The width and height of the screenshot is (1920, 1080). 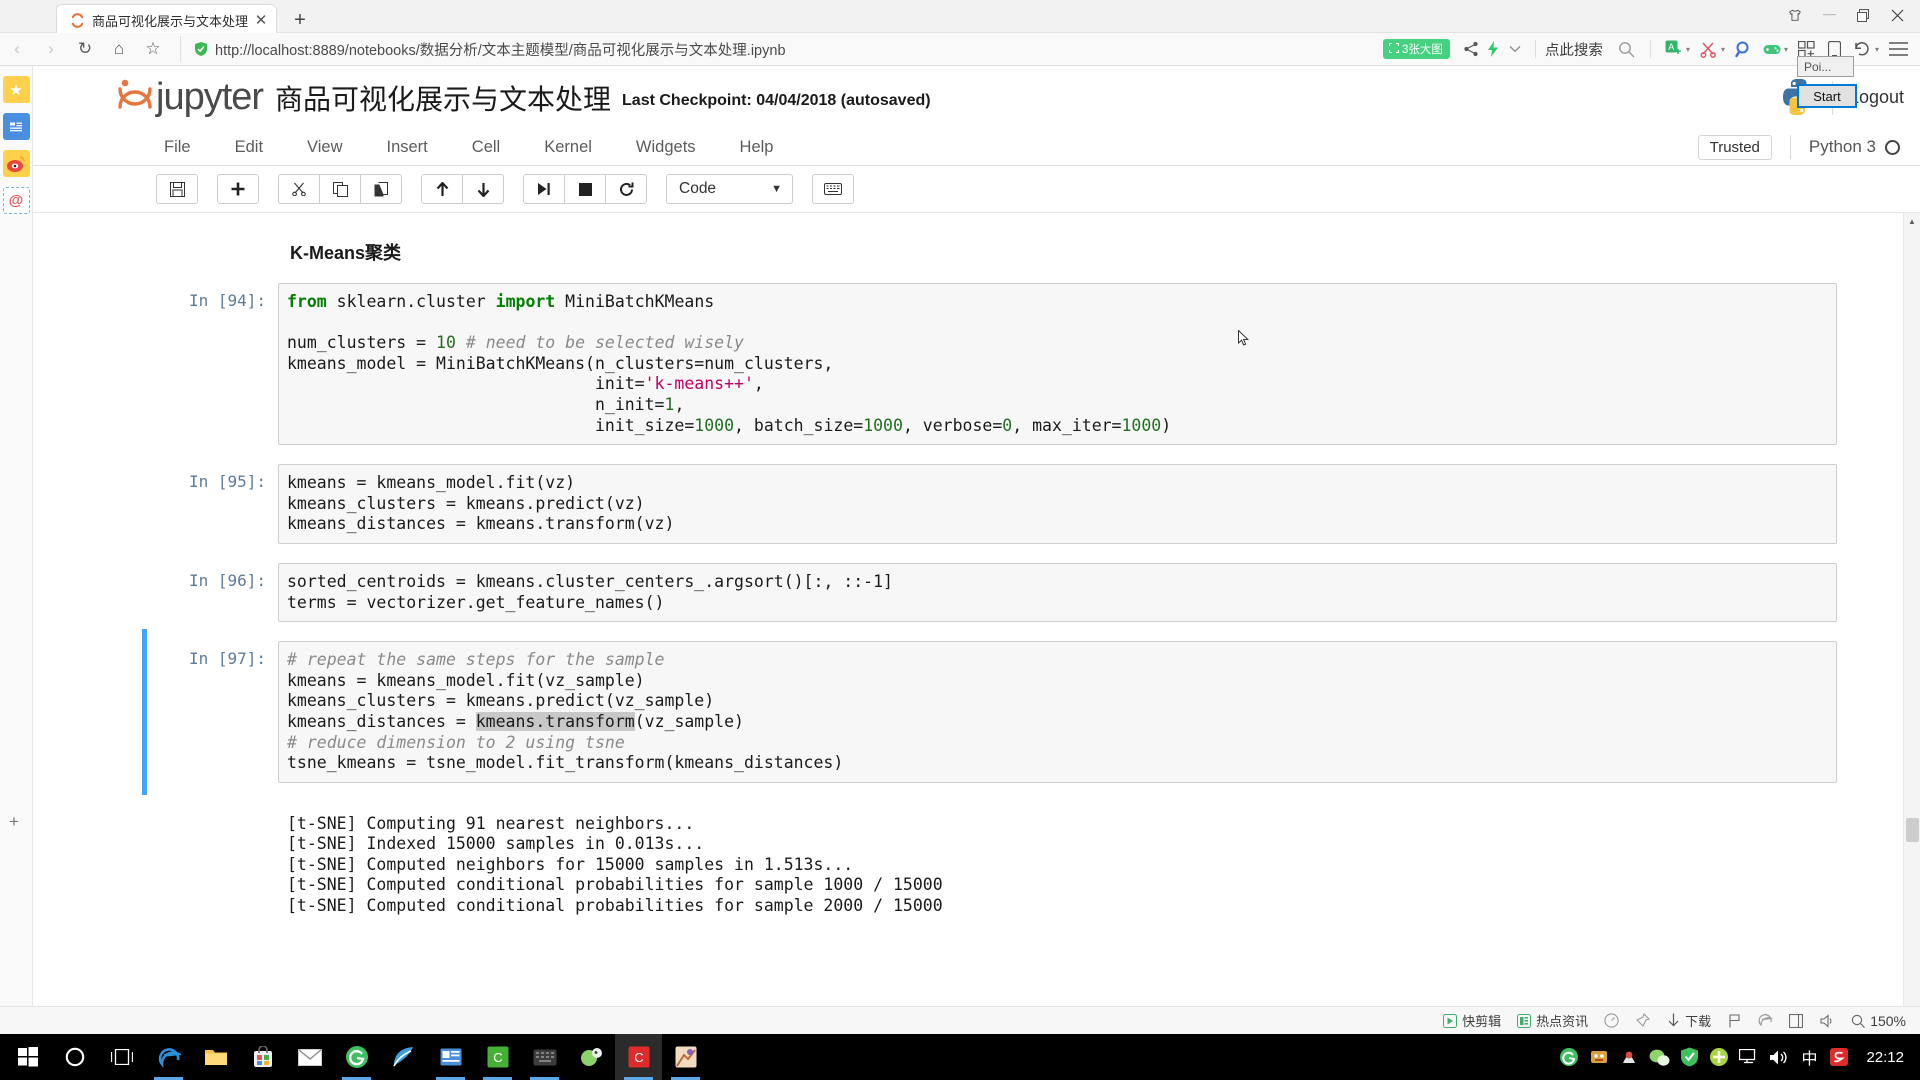 What do you see at coordinates (1912, 221) in the screenshot?
I see `scroll-up-arrow: ▲` at bounding box center [1912, 221].